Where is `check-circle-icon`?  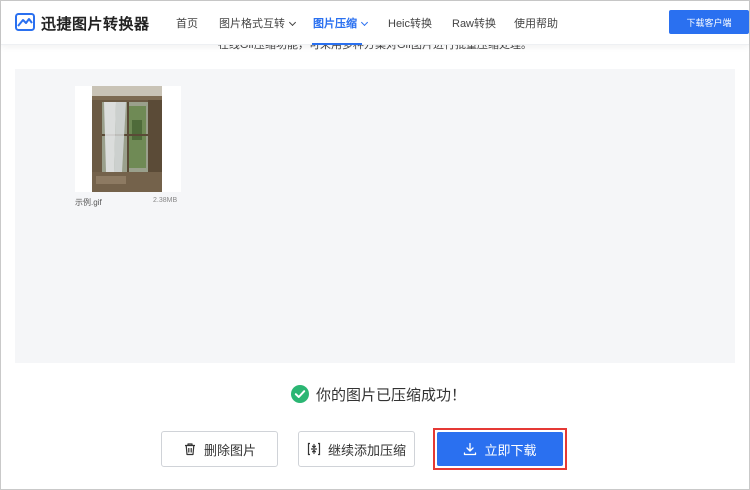
check-circle-icon is located at coordinates (300, 394).